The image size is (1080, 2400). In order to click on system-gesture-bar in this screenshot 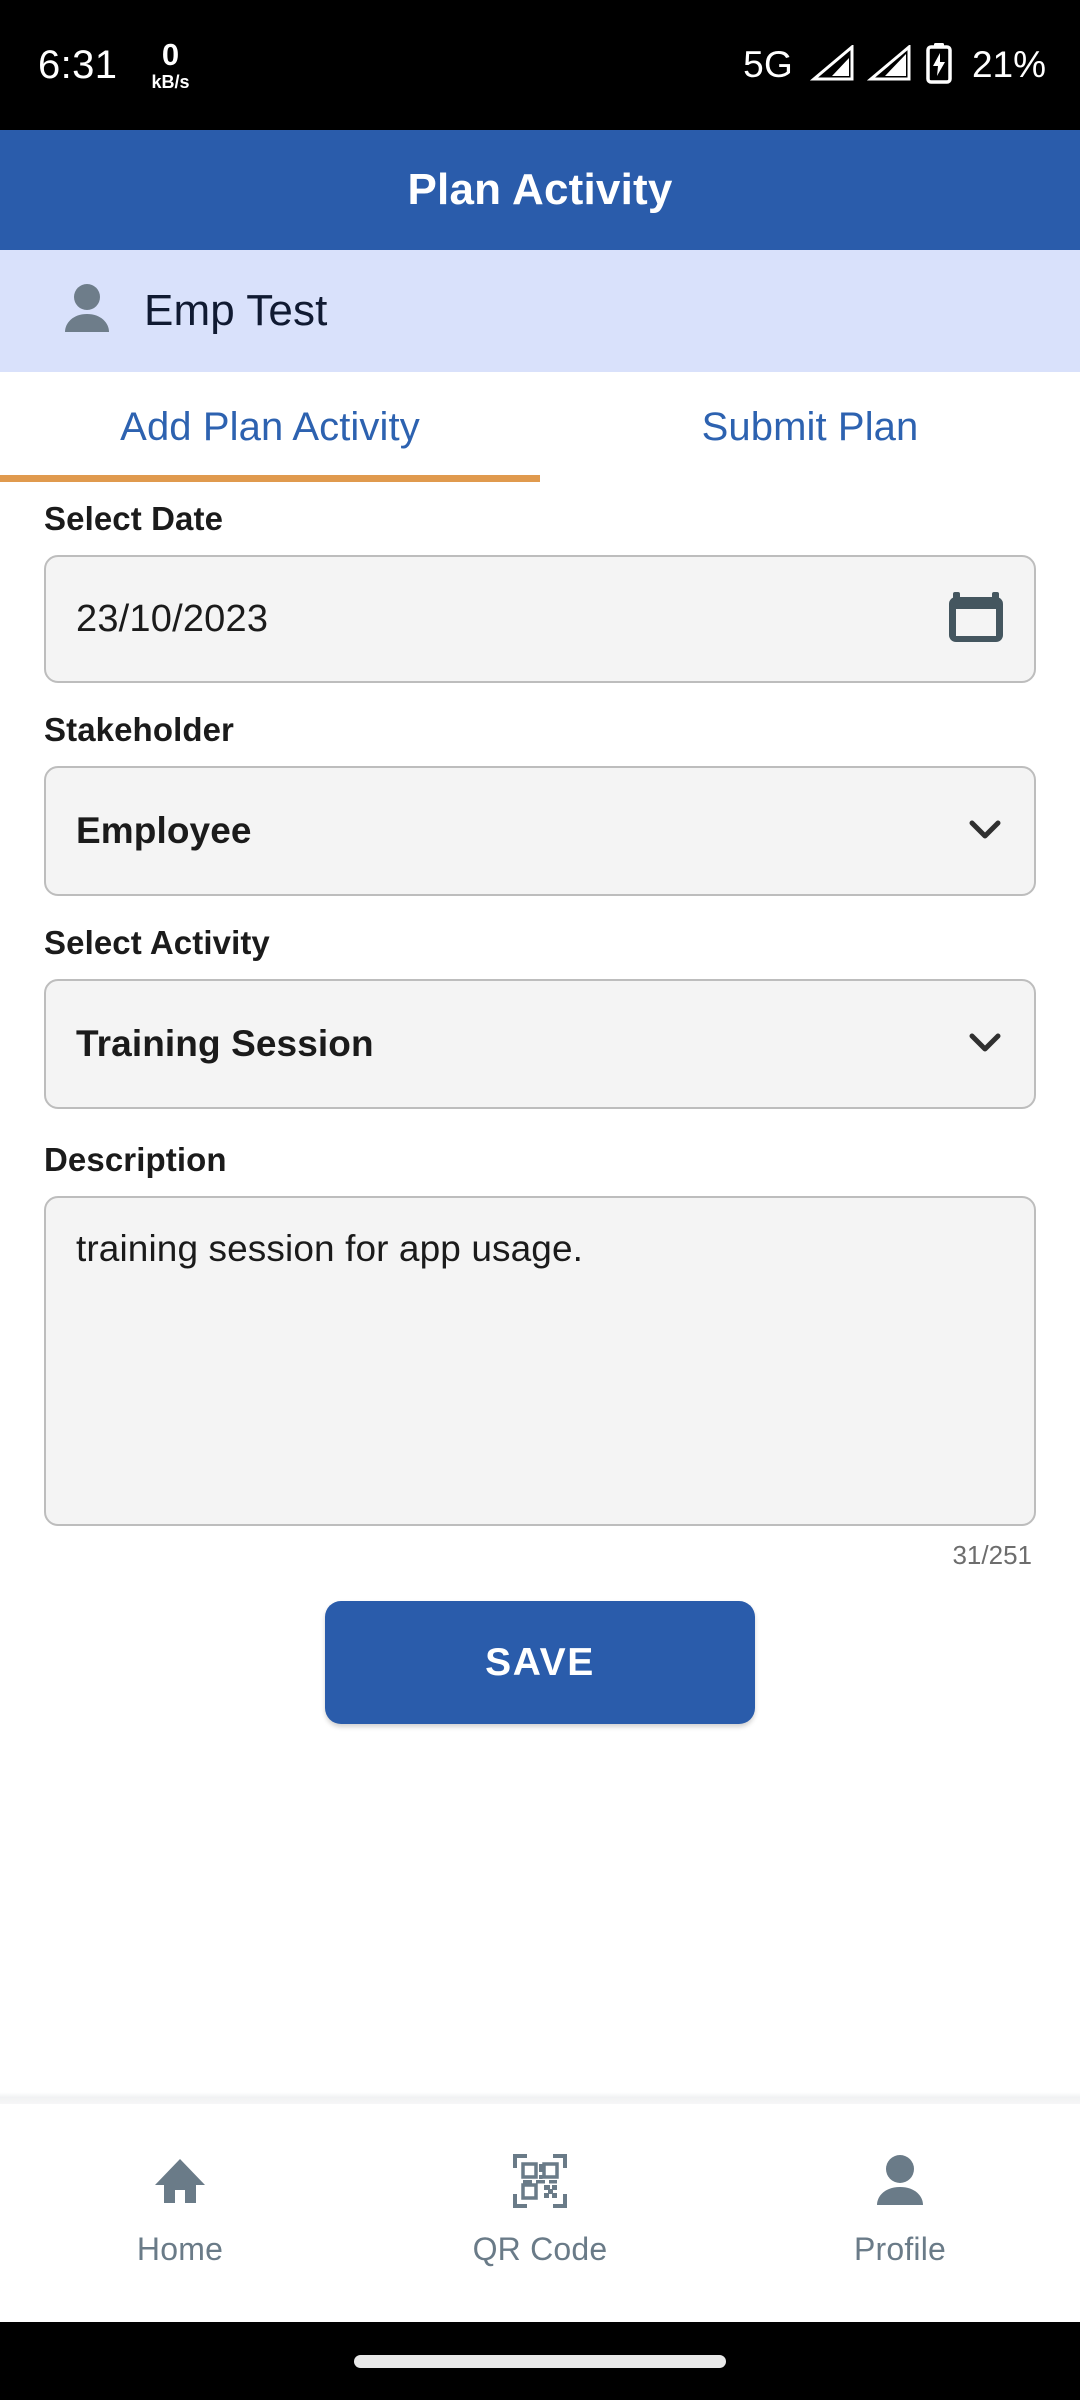, I will do `click(540, 2361)`.